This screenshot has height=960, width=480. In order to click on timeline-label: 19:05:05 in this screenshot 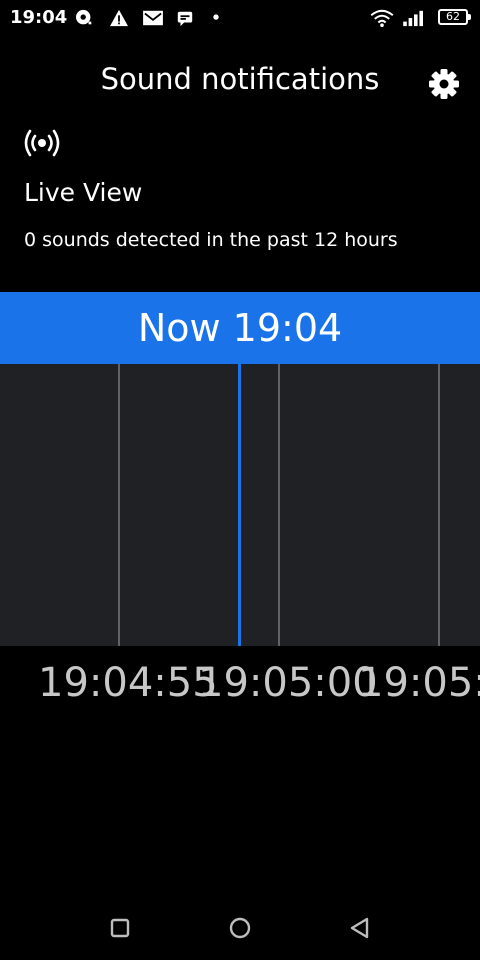, I will do `click(419, 683)`.